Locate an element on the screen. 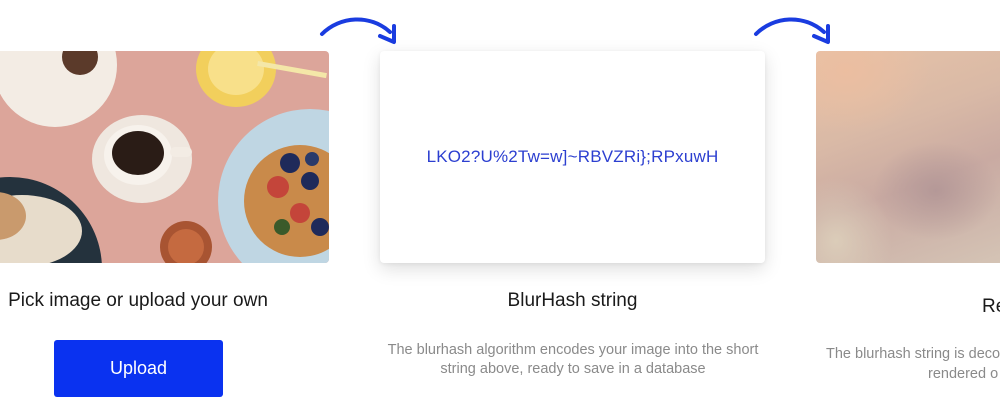 This screenshot has height=420, width=1000. result-title: Re is located at coordinates (991, 306).